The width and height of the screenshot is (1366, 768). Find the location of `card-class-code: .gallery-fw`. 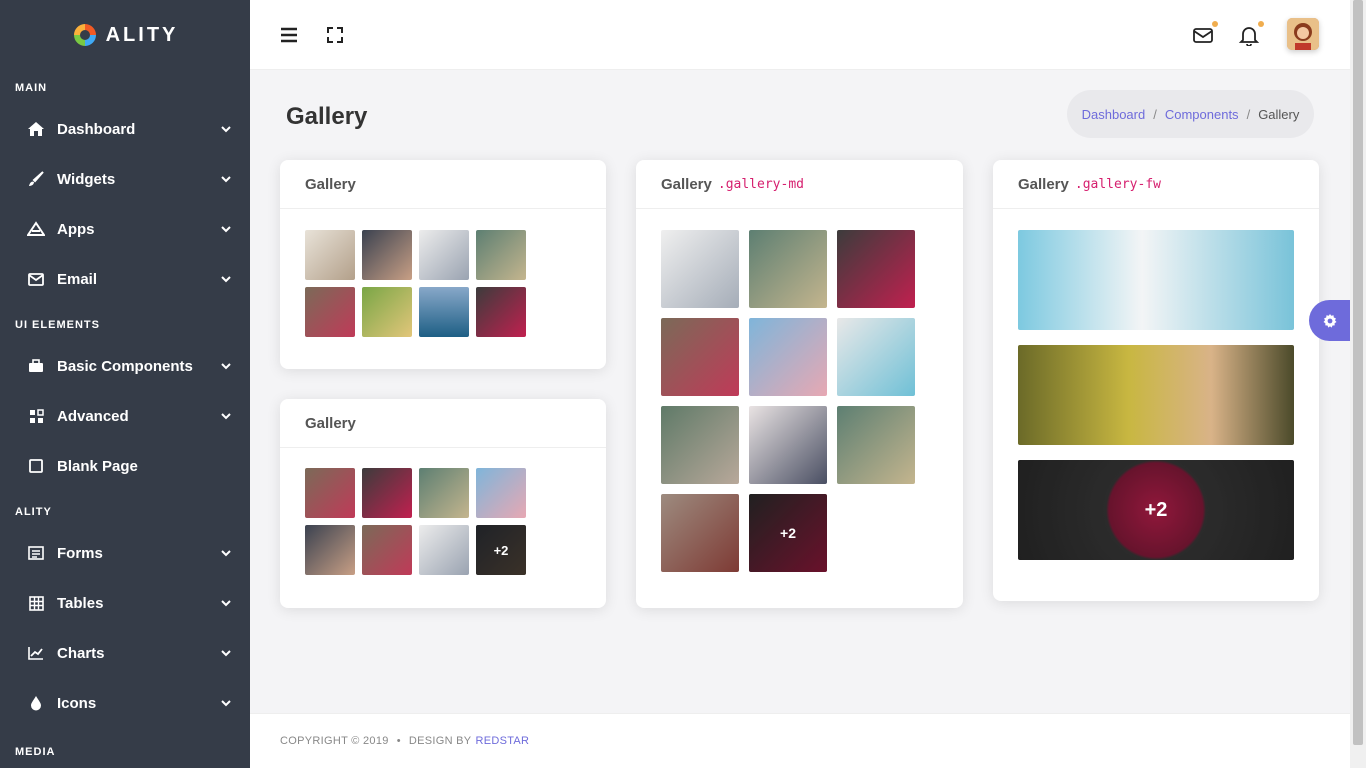

card-class-code: .gallery-fw is located at coordinates (1117, 184).